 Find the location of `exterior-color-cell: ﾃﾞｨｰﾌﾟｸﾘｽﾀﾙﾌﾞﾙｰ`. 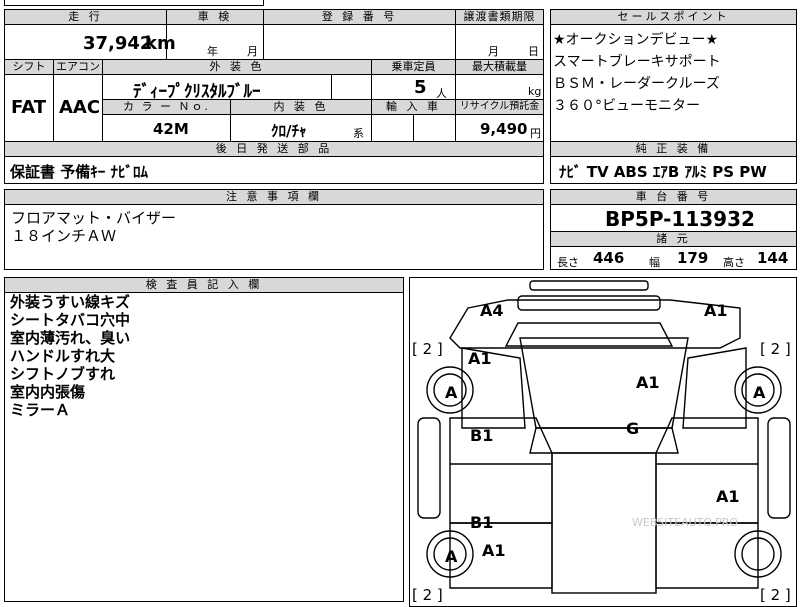

exterior-color-cell: ﾃﾞｨｰﾌﾟｸﾘｽﾀﾙﾌﾞﾙｰ is located at coordinates (217, 88).